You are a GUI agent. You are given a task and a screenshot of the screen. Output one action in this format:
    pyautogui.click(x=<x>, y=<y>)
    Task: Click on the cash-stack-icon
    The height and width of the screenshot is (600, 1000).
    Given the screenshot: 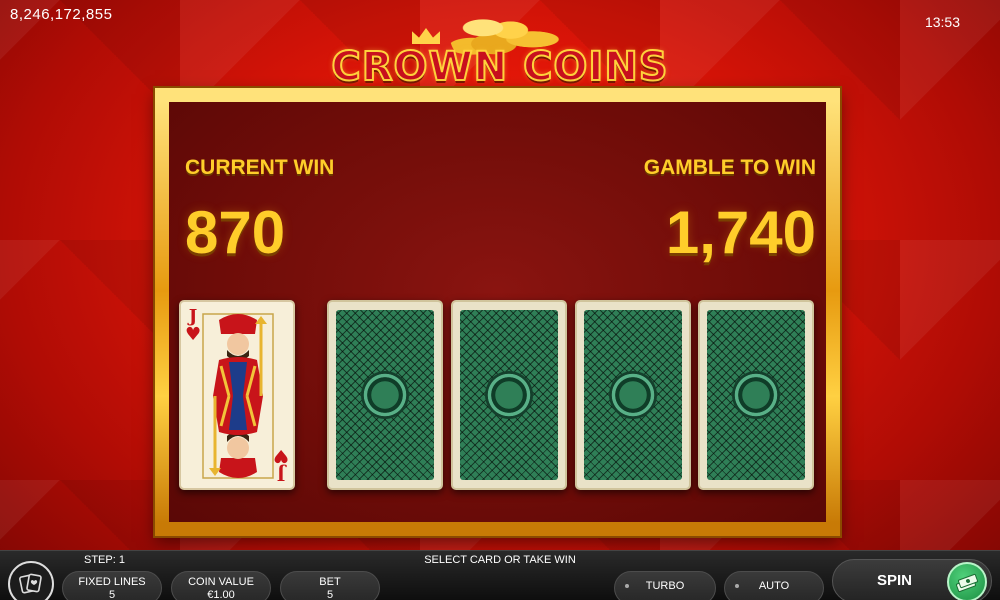 What is the action you would take?
    pyautogui.click(x=967, y=583)
    